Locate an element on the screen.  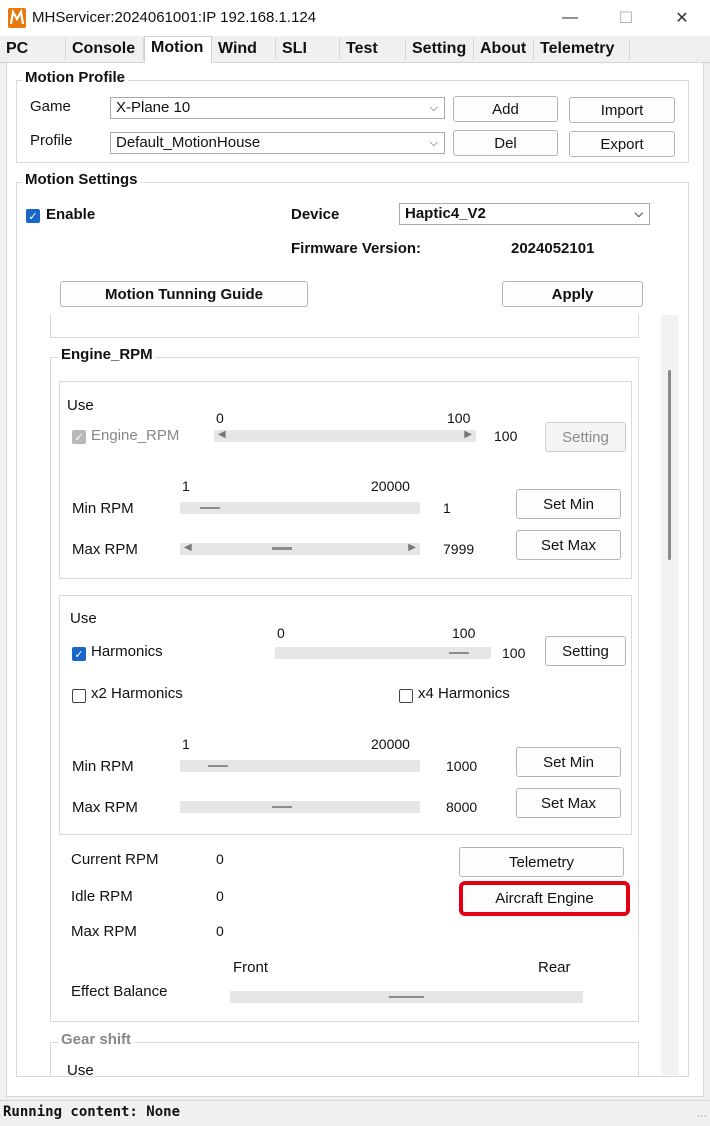
effect-balance-label: Effect Balance is located at coordinates (119, 991).